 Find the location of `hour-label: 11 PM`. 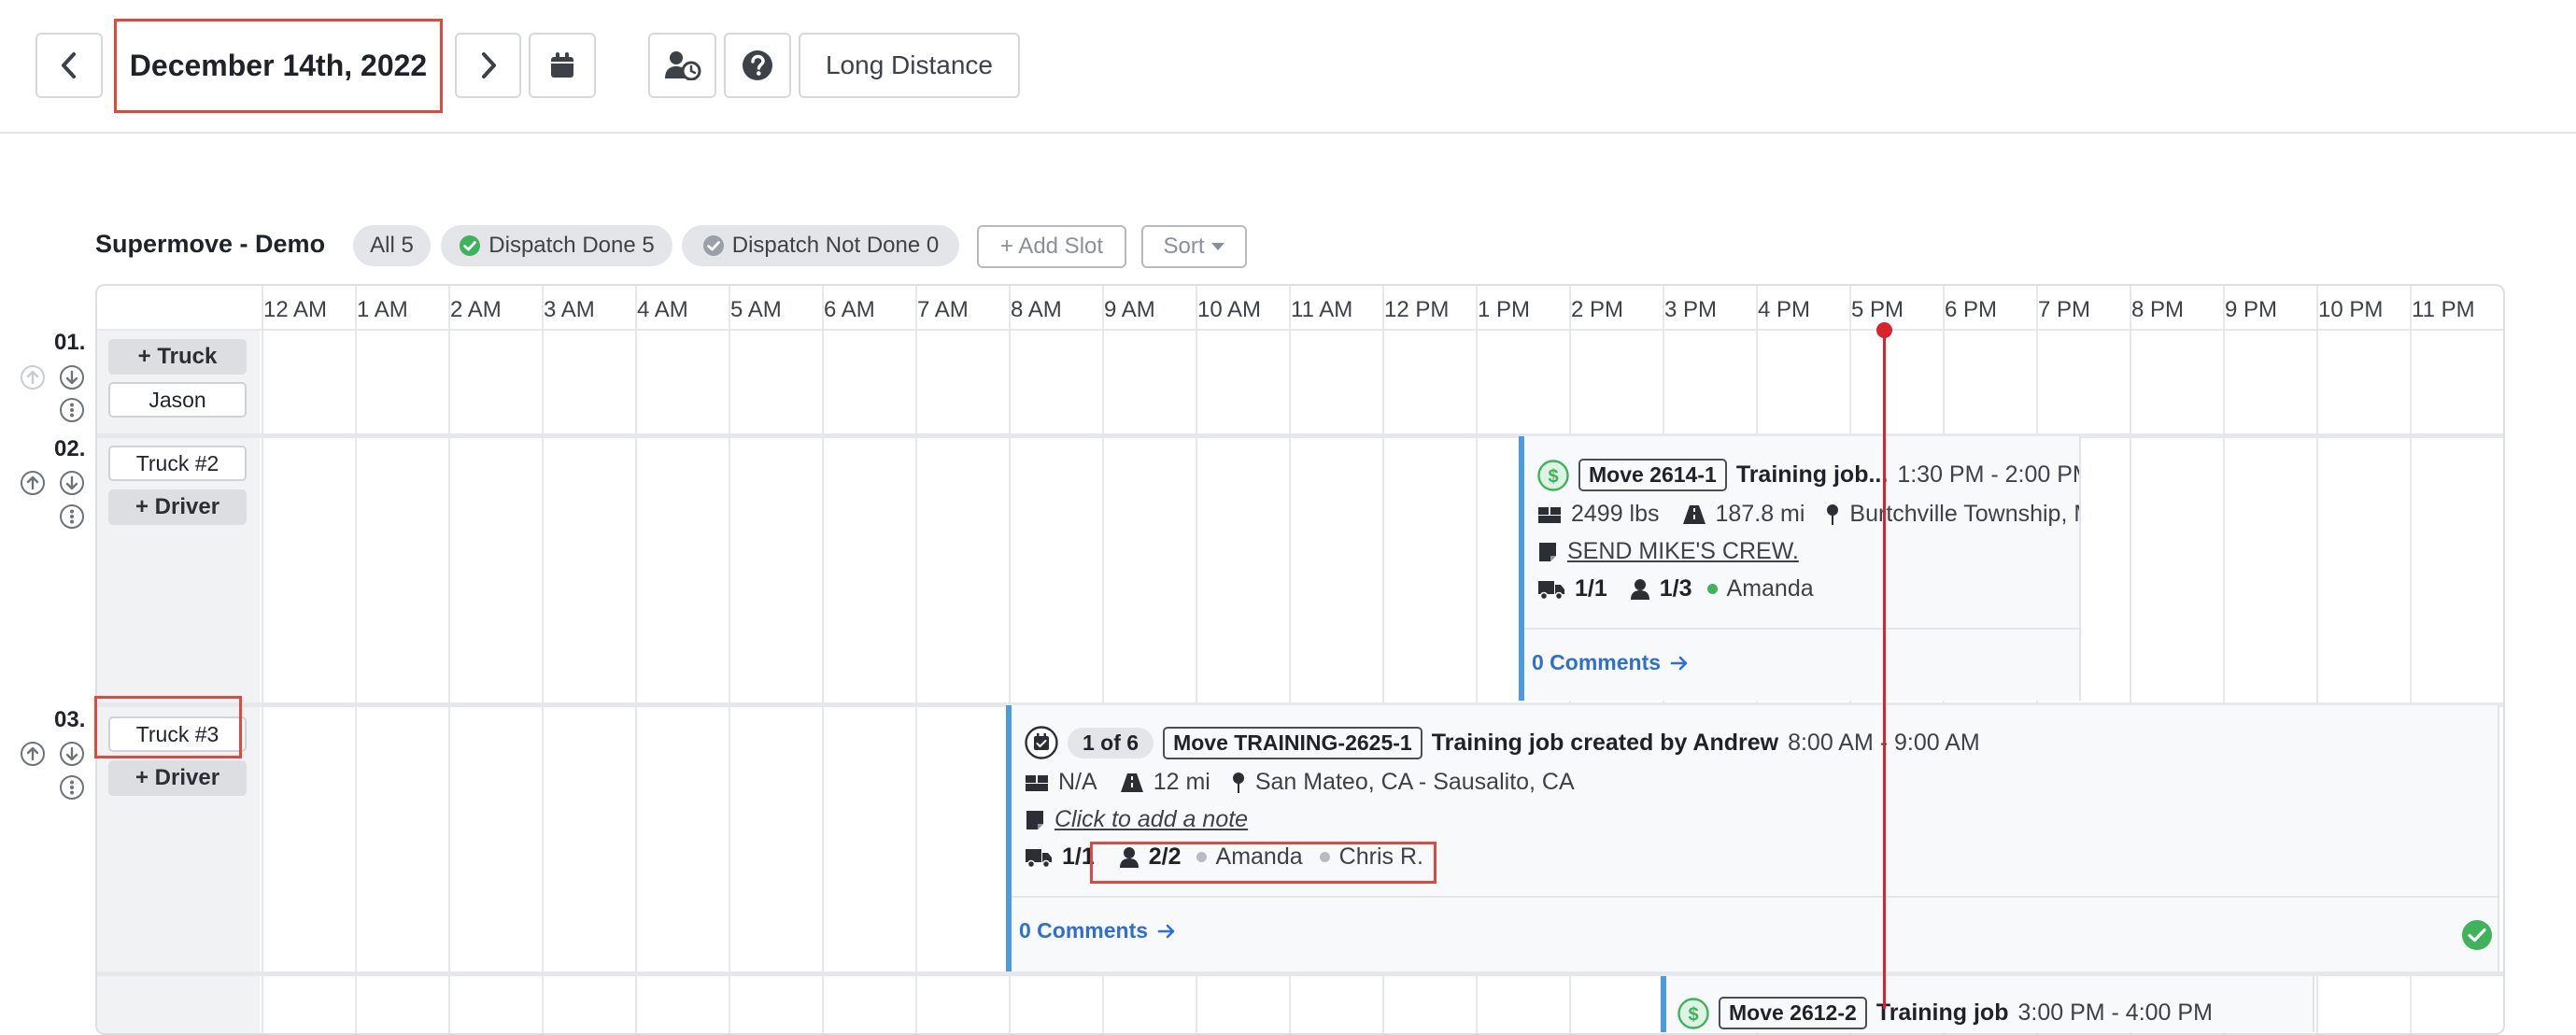

hour-label: 11 PM is located at coordinates (2443, 309).